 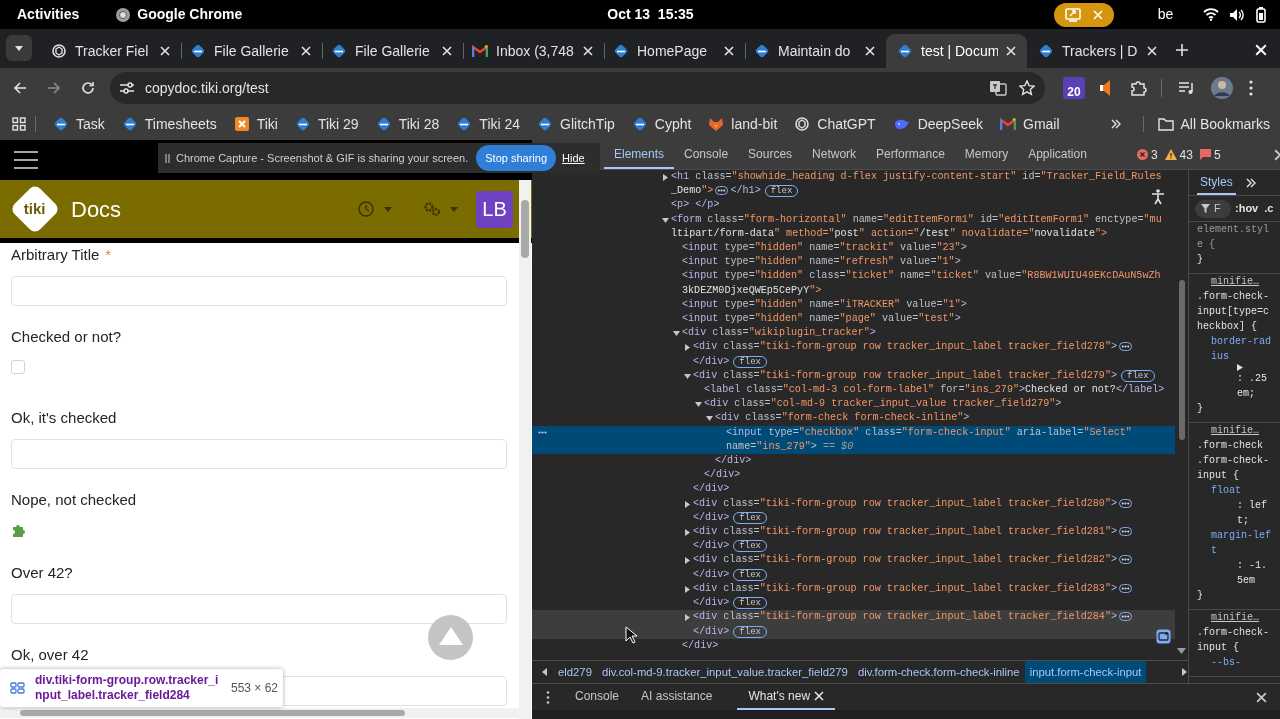 What do you see at coordinates (535, 51) in the screenshot?
I see `tab-title: Inbox (3,748` at bounding box center [535, 51].